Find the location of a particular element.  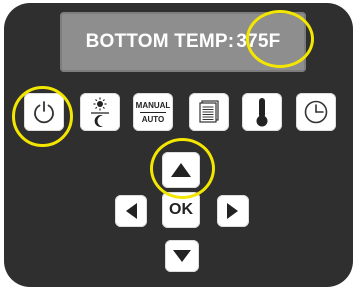

display-readout: BOTTOM TEMP: 375F is located at coordinates (183, 42).